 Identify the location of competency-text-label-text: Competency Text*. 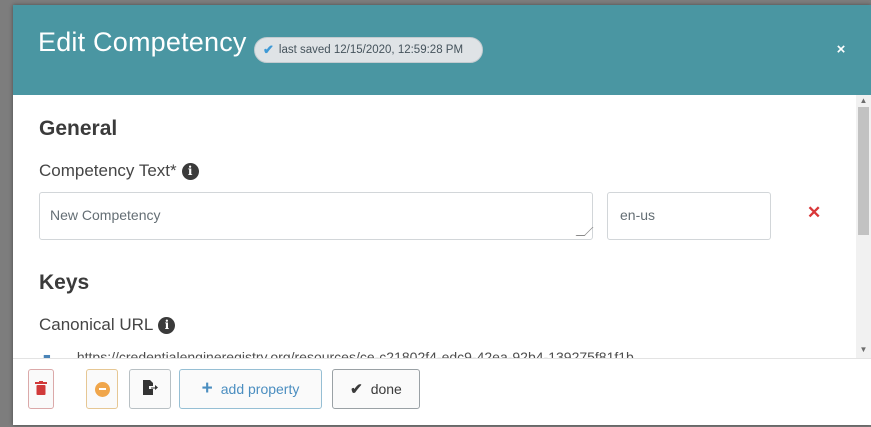
(108, 170).